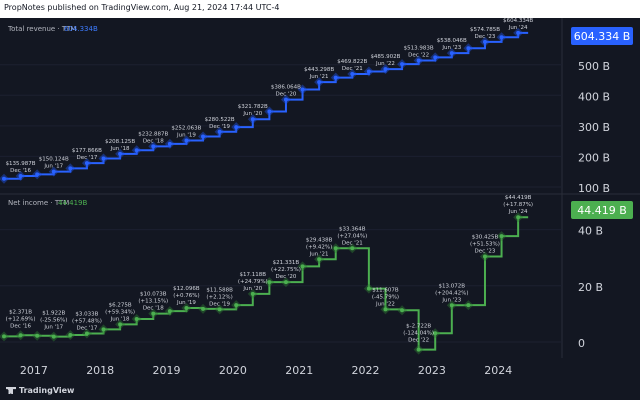  What do you see at coordinates (485, 37) in the screenshot?
I see `revenue-data-label: Dec '23` at bounding box center [485, 37].